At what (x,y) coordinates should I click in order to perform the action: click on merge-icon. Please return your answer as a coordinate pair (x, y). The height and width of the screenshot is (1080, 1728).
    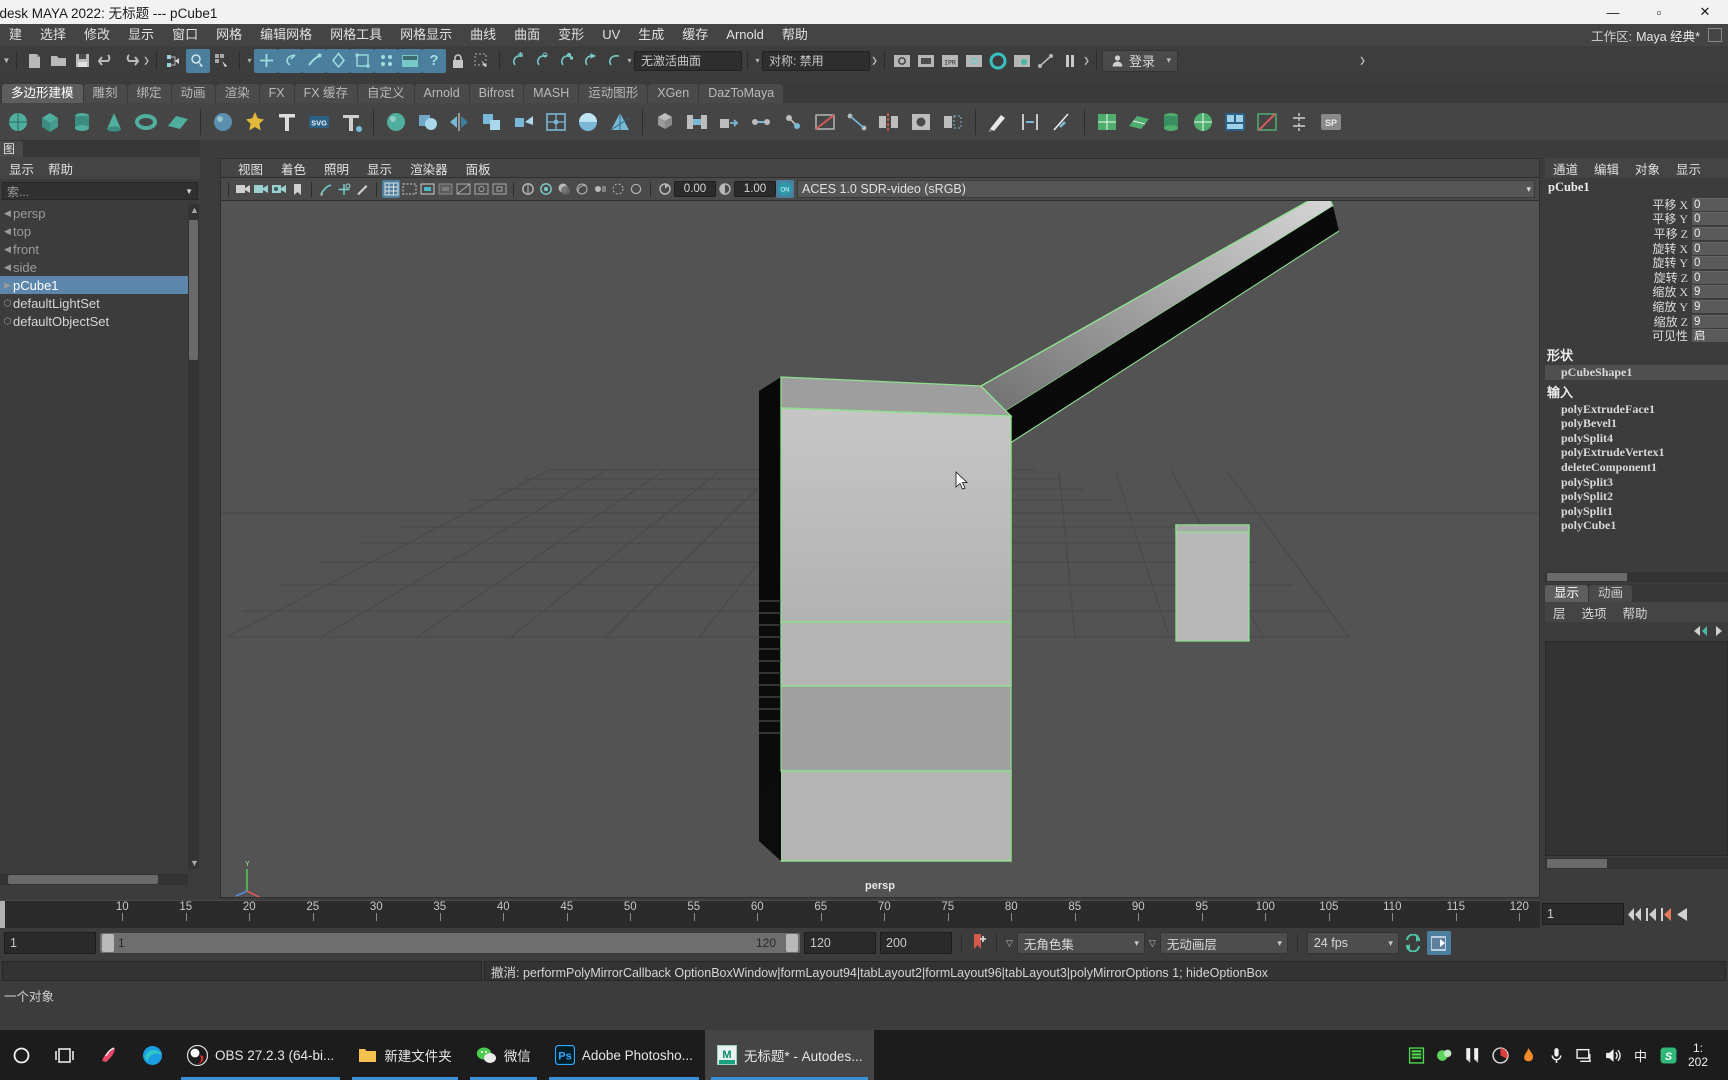
    Looking at the image, I should click on (761, 122).